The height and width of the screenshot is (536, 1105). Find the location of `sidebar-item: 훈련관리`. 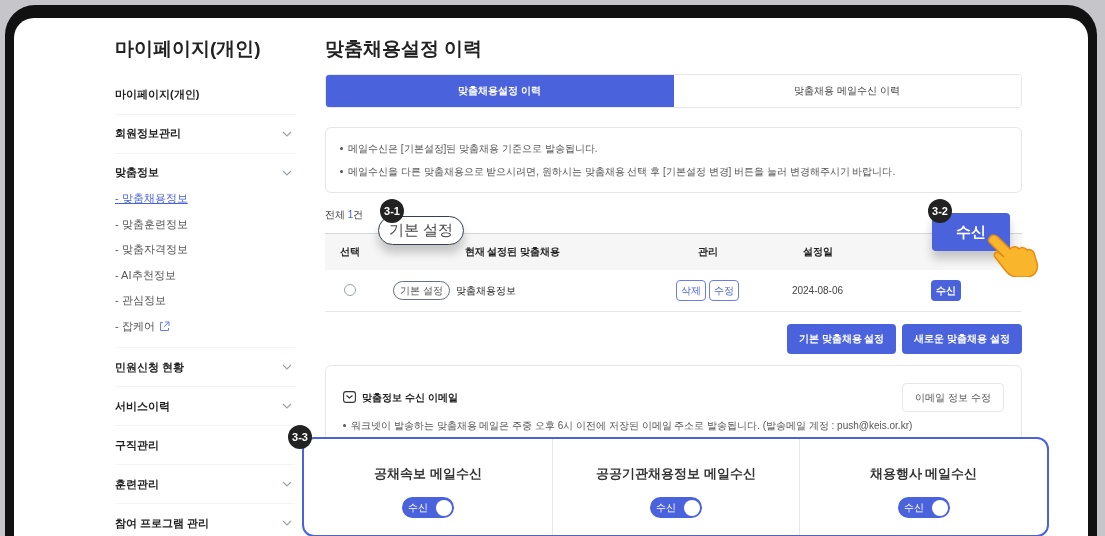

sidebar-item: 훈련관리 is located at coordinates (137, 484).